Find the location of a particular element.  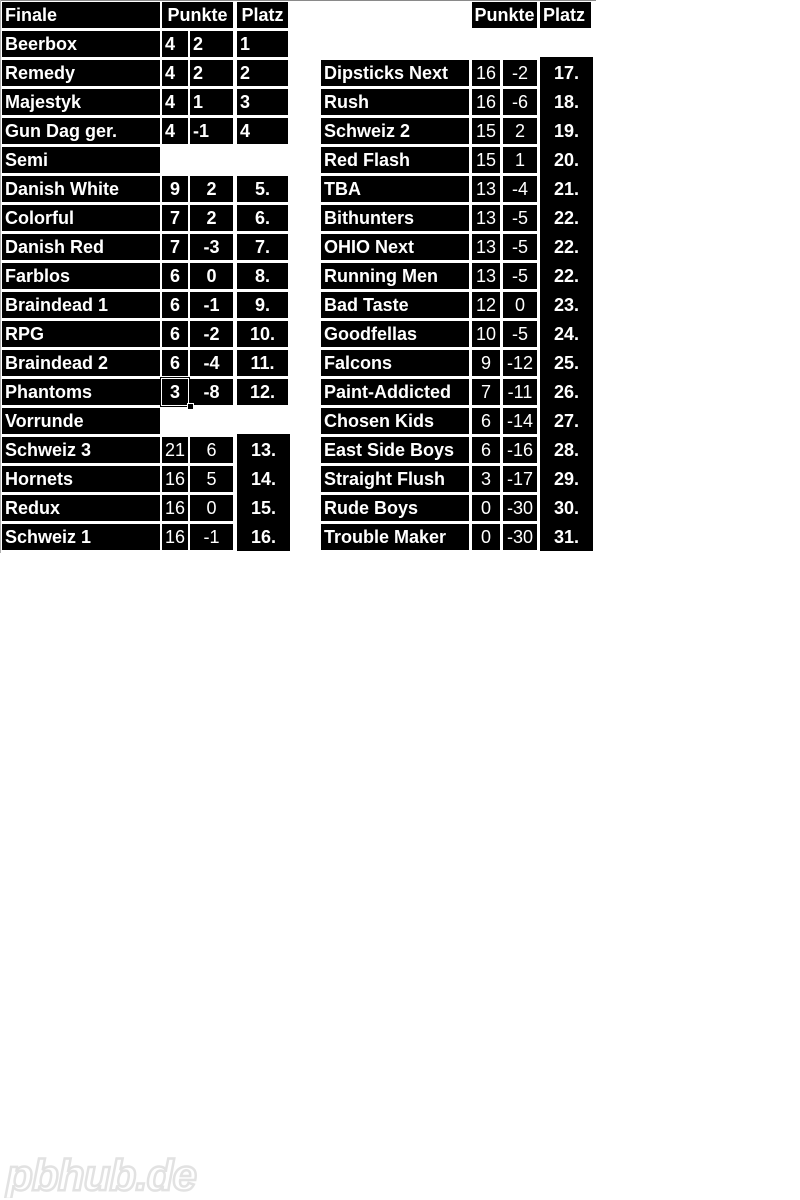

points-cell: 15 is located at coordinates (486, 160).